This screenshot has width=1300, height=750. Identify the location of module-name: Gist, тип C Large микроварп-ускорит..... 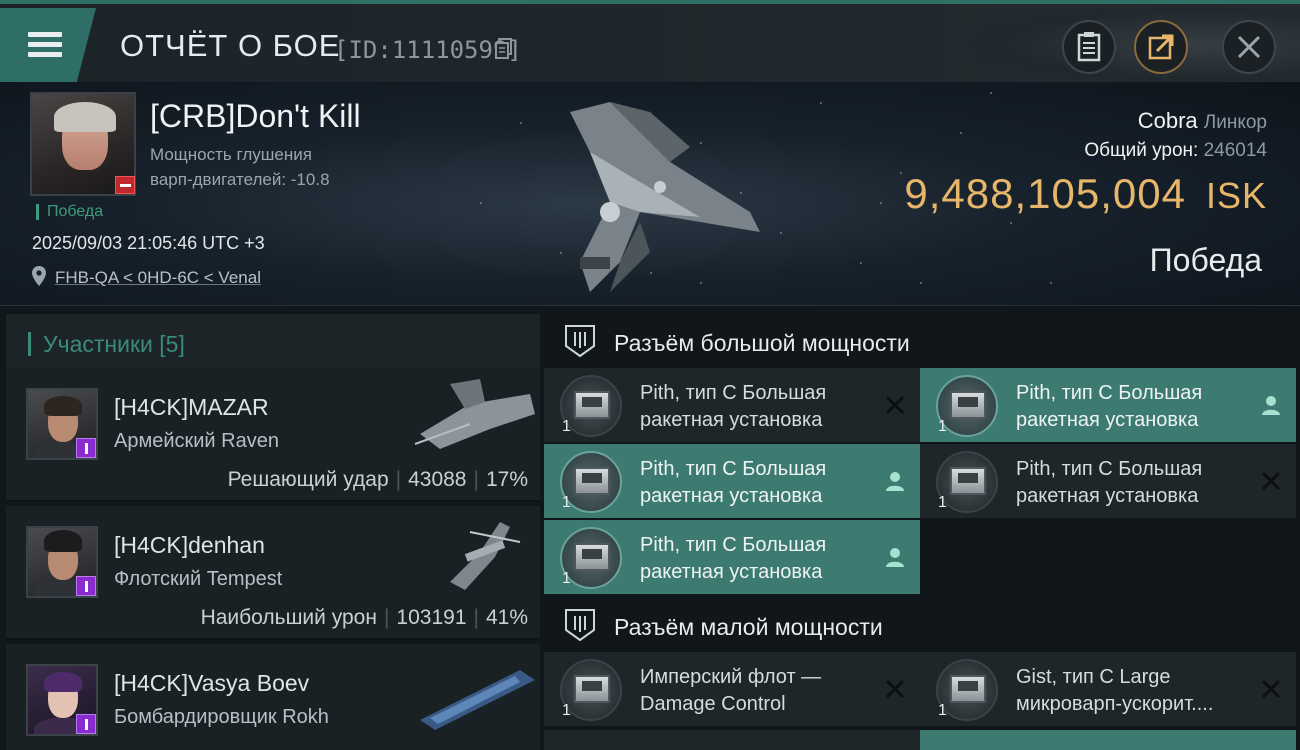
(1115, 690).